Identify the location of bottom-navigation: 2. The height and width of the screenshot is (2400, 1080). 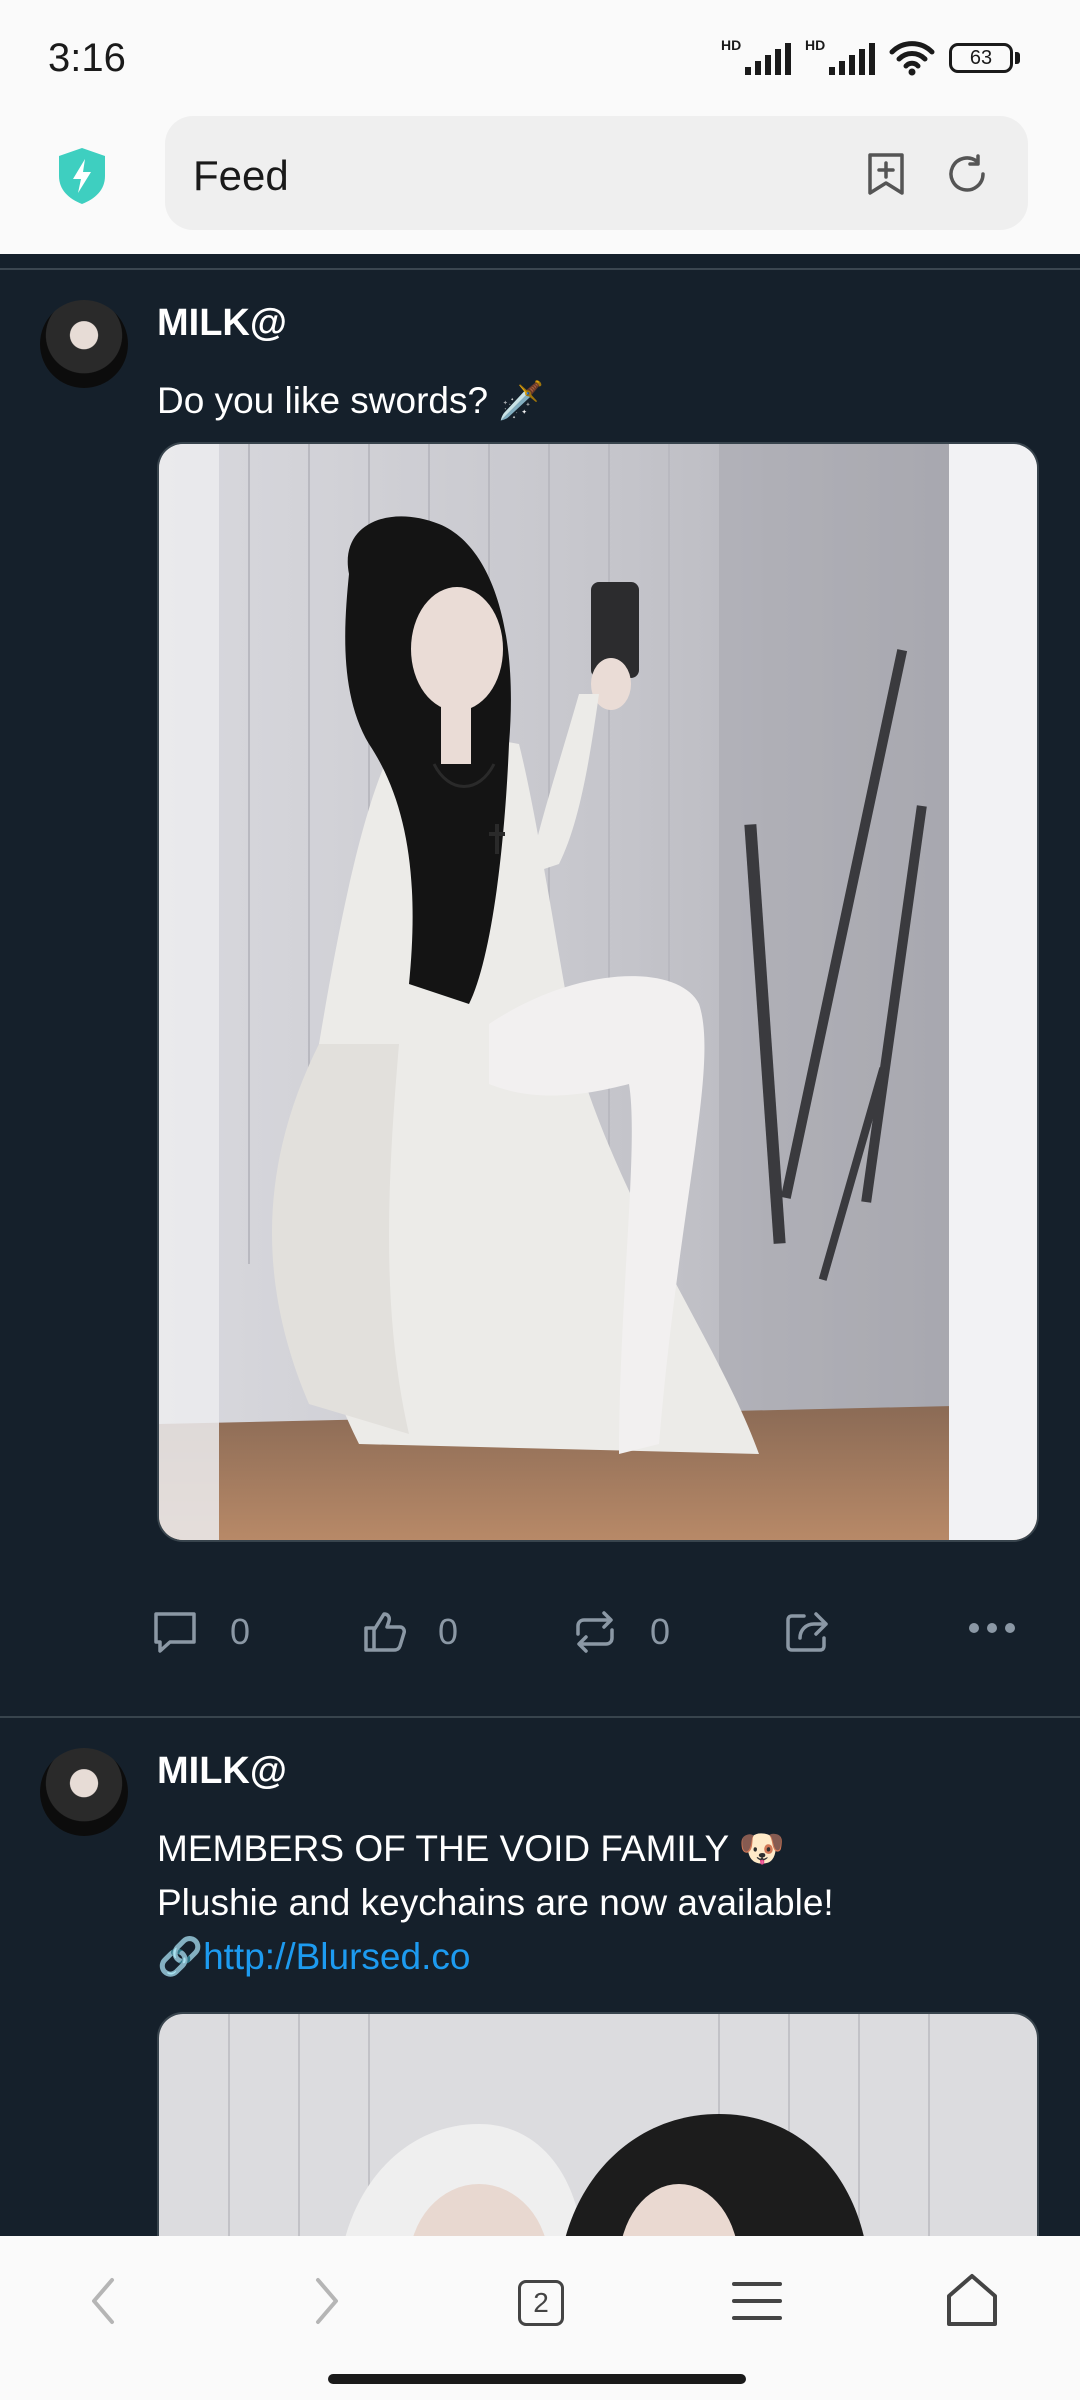
(540, 2318).